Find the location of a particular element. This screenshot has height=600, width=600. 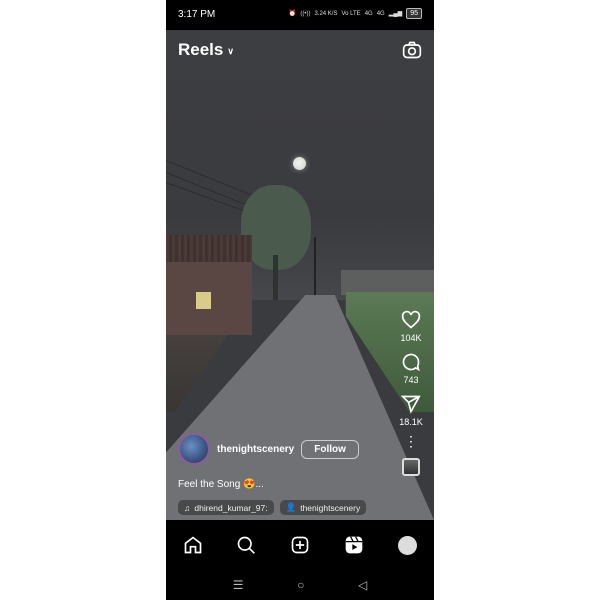

scene-moon is located at coordinates (299, 163).